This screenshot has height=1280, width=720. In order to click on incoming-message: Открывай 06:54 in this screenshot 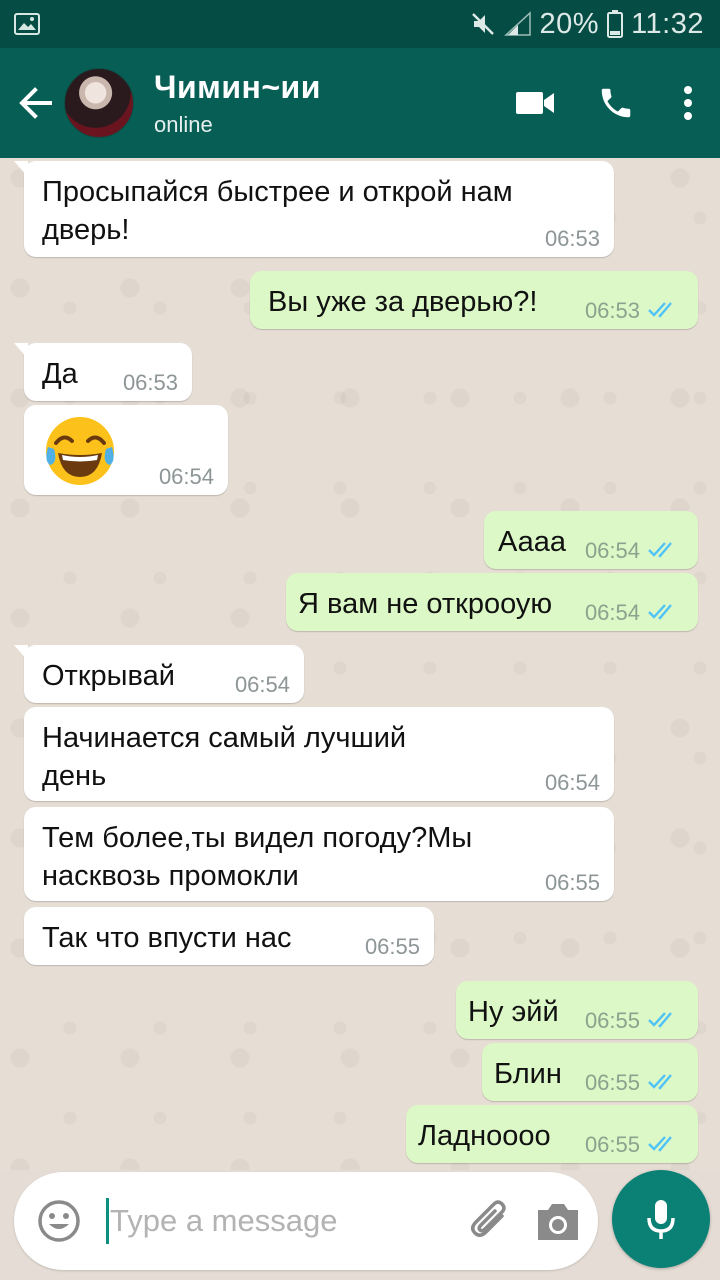, I will do `click(159, 674)`.